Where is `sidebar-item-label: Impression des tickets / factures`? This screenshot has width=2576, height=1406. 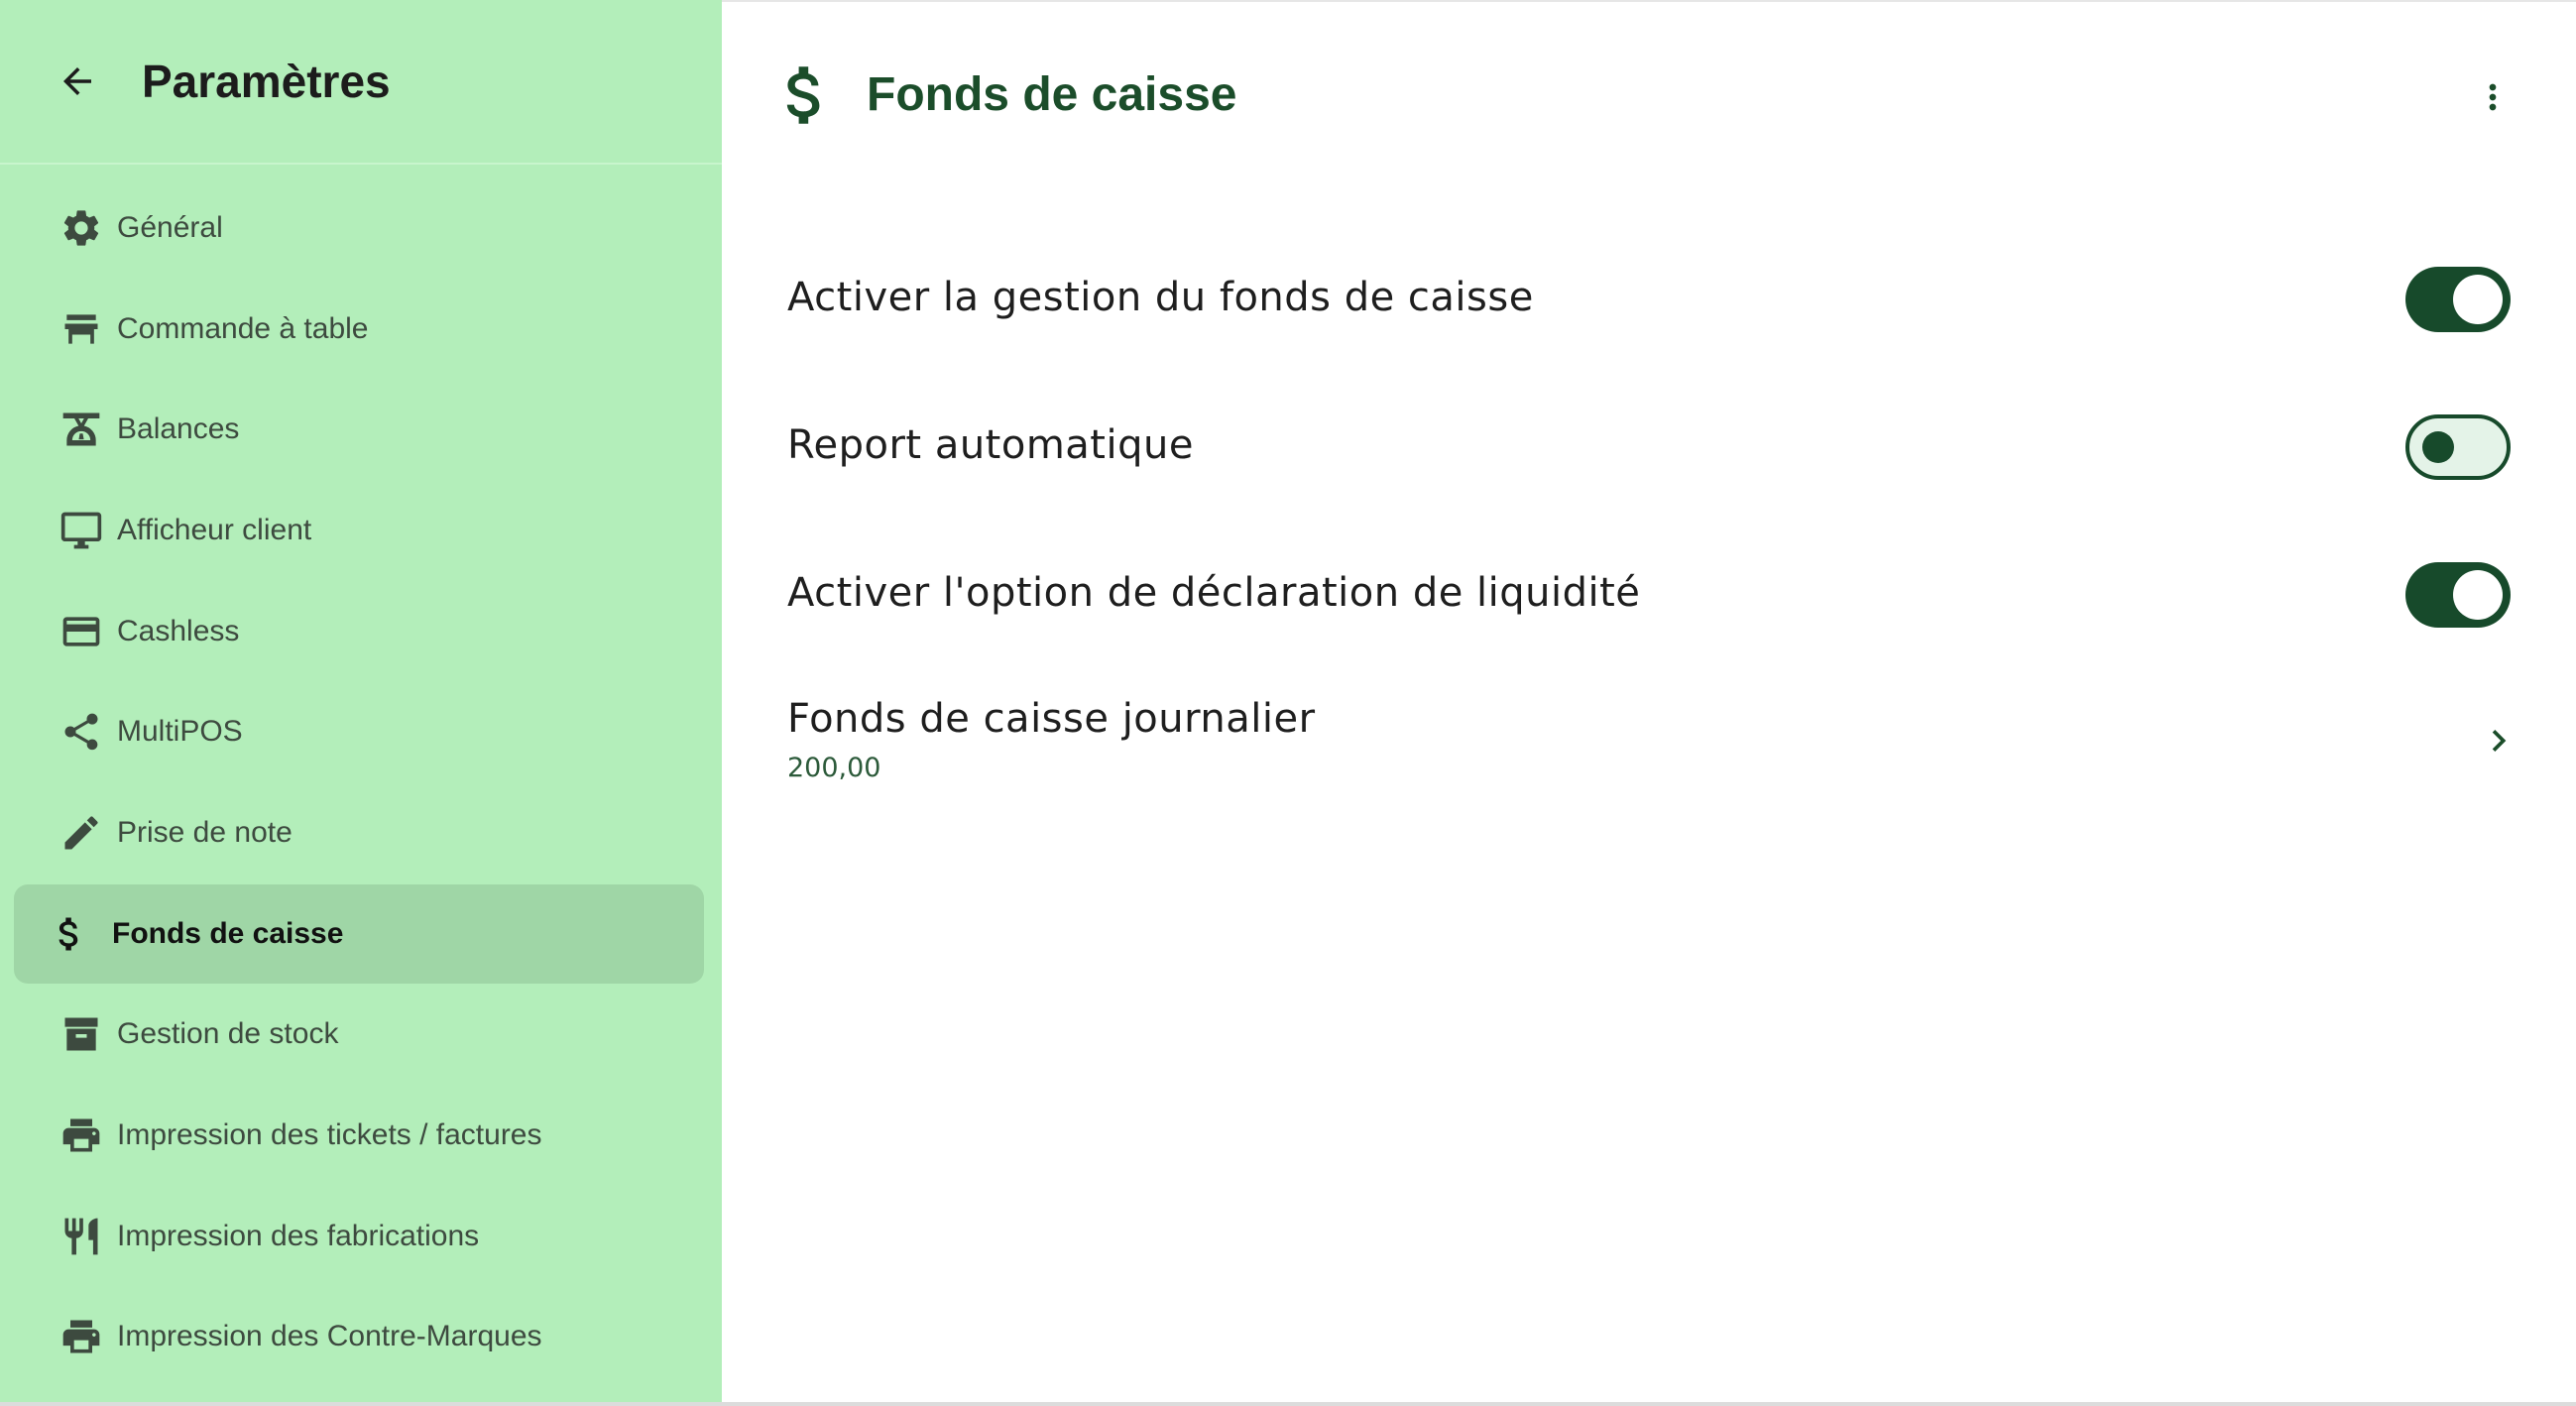 sidebar-item-label: Impression des tickets / factures is located at coordinates (330, 1134).